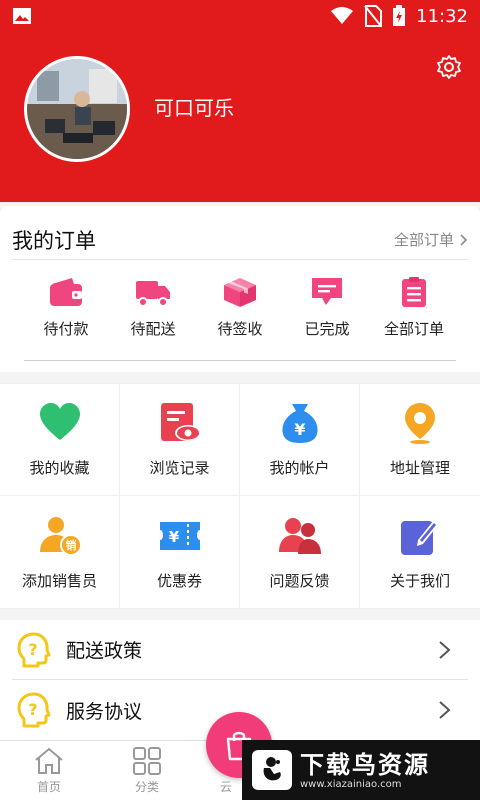  Describe the element at coordinates (240, 650) in the screenshot. I see `list-item-delivery-policy: ? 配送政策` at that location.